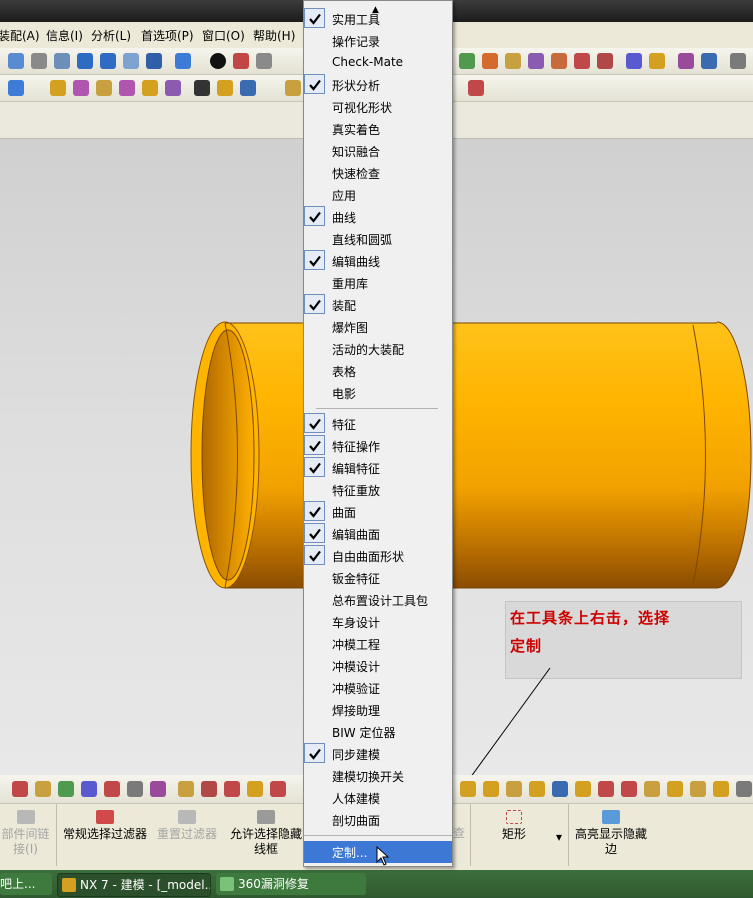  Describe the element at coordinates (378, 151) in the screenshot. I see `menu-item: 知识融合` at that location.